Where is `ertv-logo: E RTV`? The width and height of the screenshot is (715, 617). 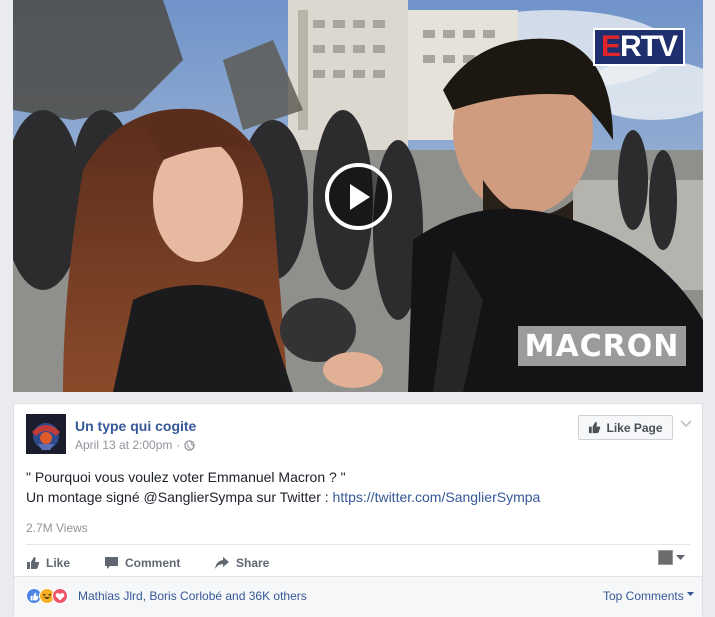
ertv-logo: E RTV is located at coordinates (639, 47).